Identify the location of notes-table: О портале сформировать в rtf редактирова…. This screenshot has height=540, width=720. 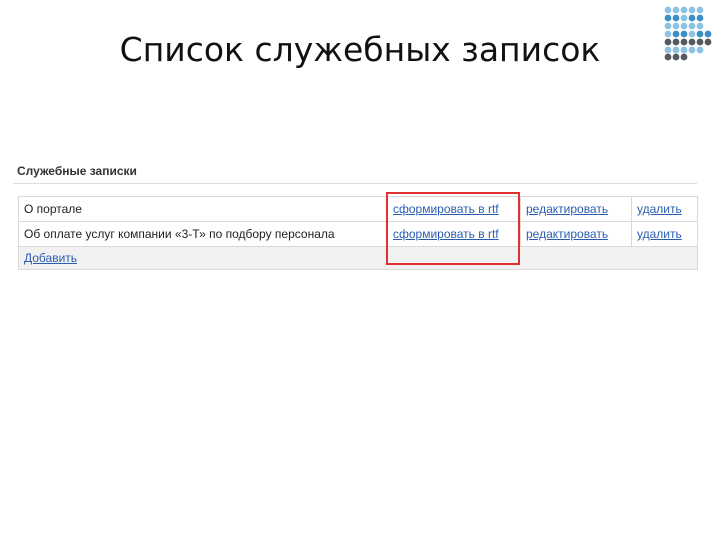
(358, 233).